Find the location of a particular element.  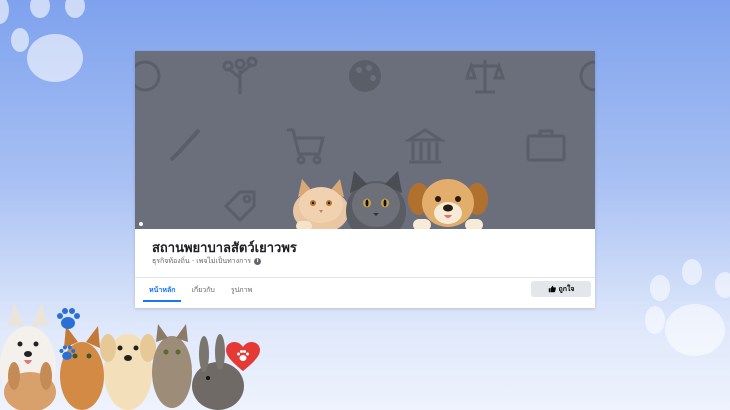

tree-icon is located at coordinates (240, 75).